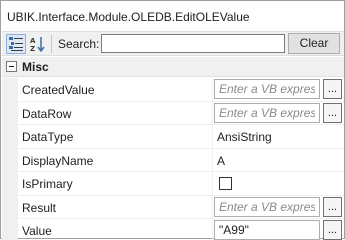 The width and height of the screenshot is (345, 240). Describe the element at coordinates (173, 67) in the screenshot. I see `category-row-misc: Misc` at that location.